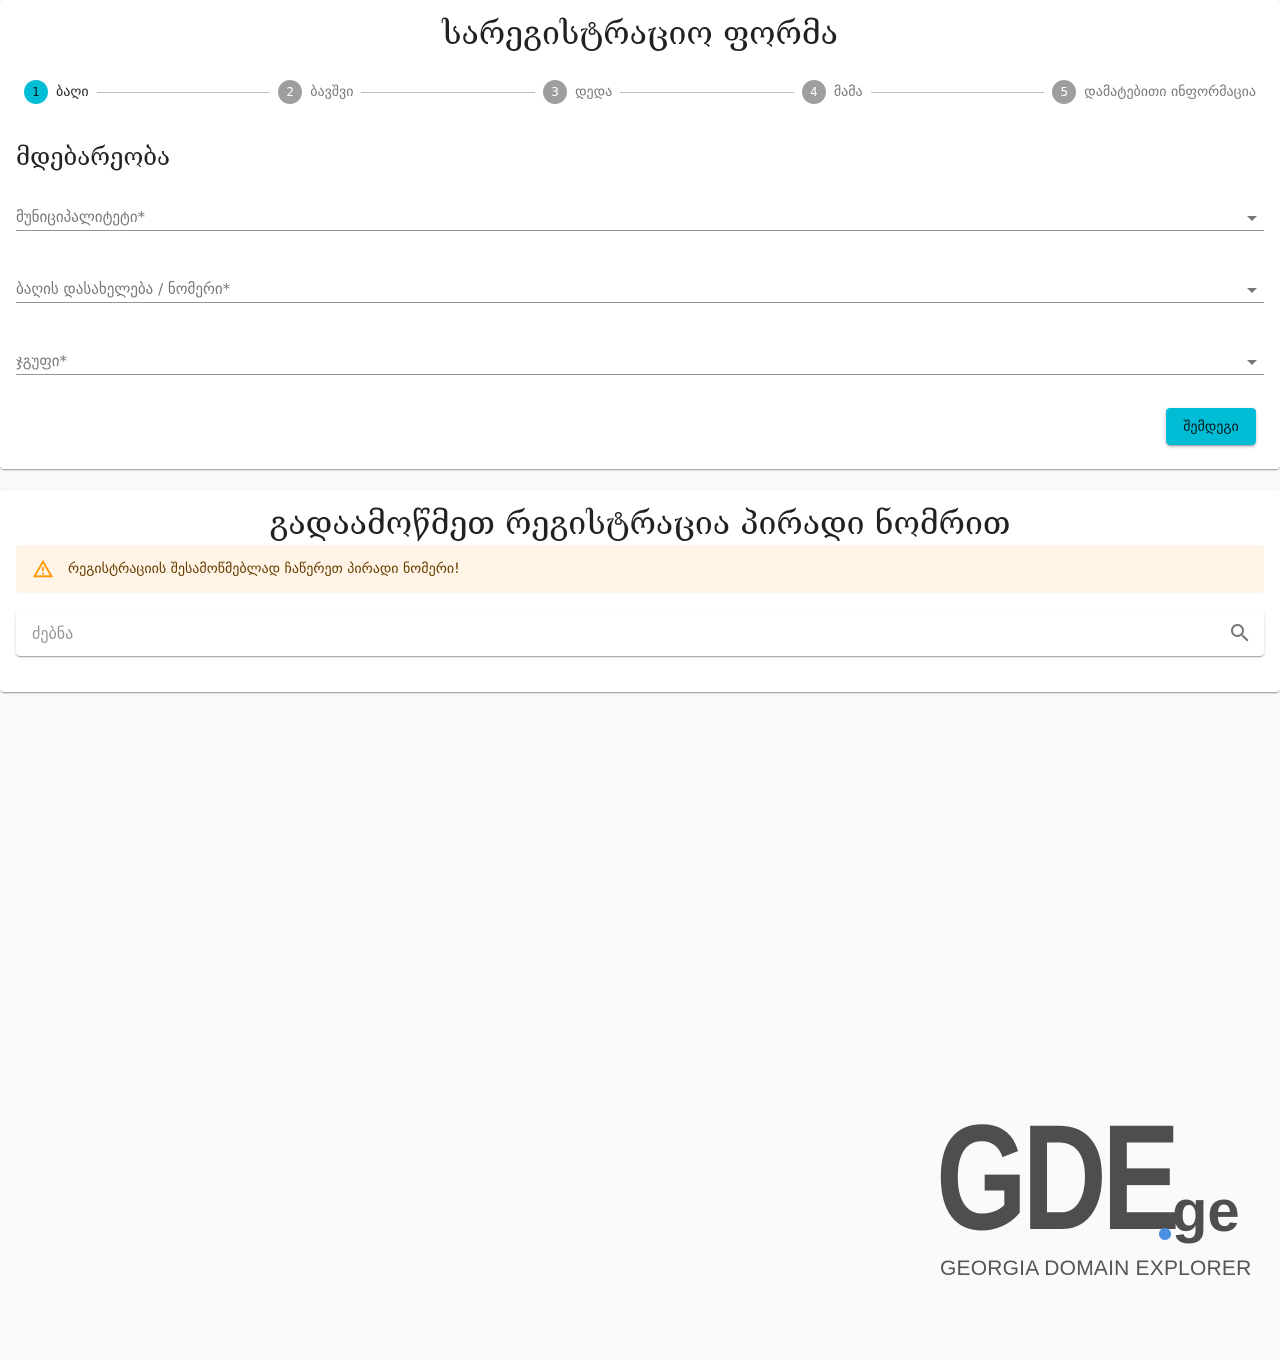 Image resolution: width=1280 pixels, height=1360 pixels. I want to click on check-title: გადაამოწმეთ რეგისტრაცია პირადი ნომრით, so click(640, 523).